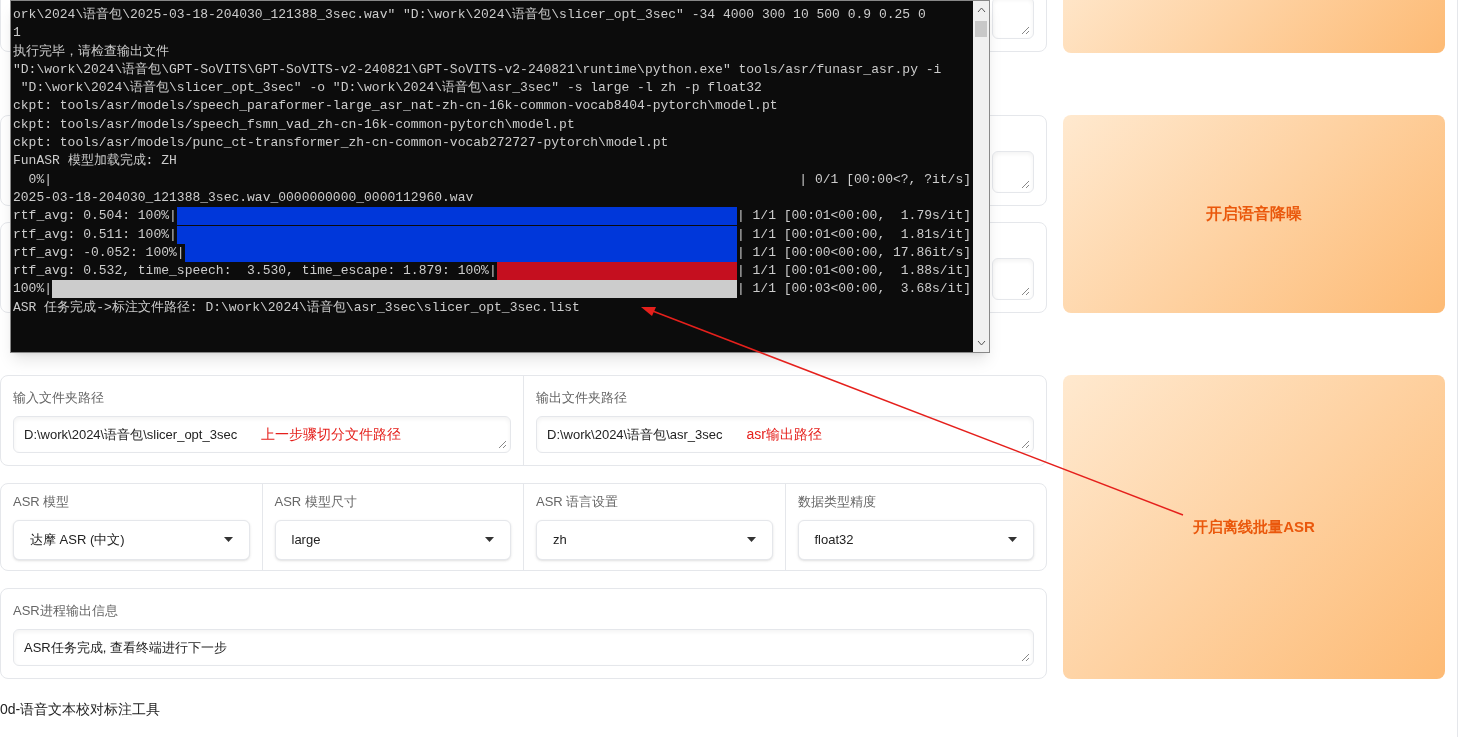 This screenshot has width=1467, height=737. I want to click on terminal-line: | 1/1 [00:03<00:00, 3.68s/it], so click(853, 289).